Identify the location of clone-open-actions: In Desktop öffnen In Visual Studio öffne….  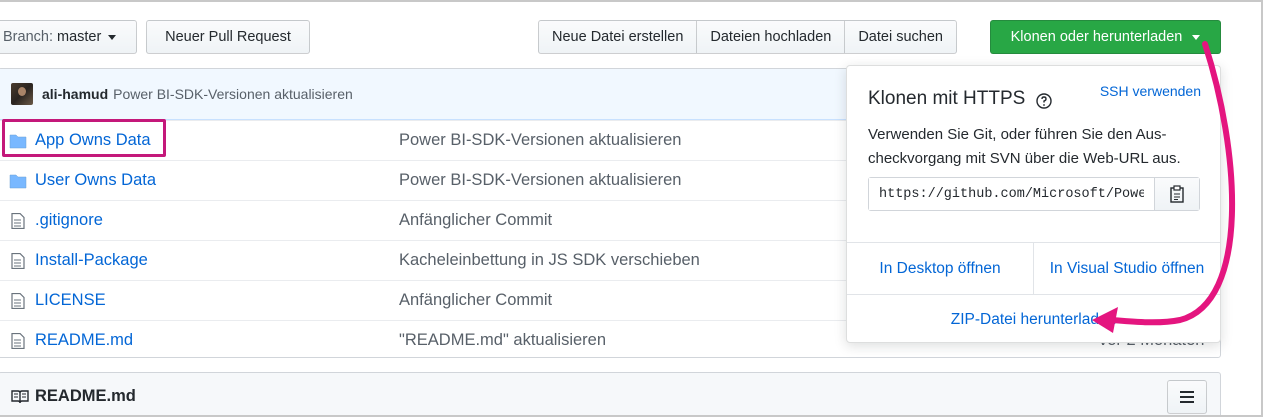
(1033, 268).